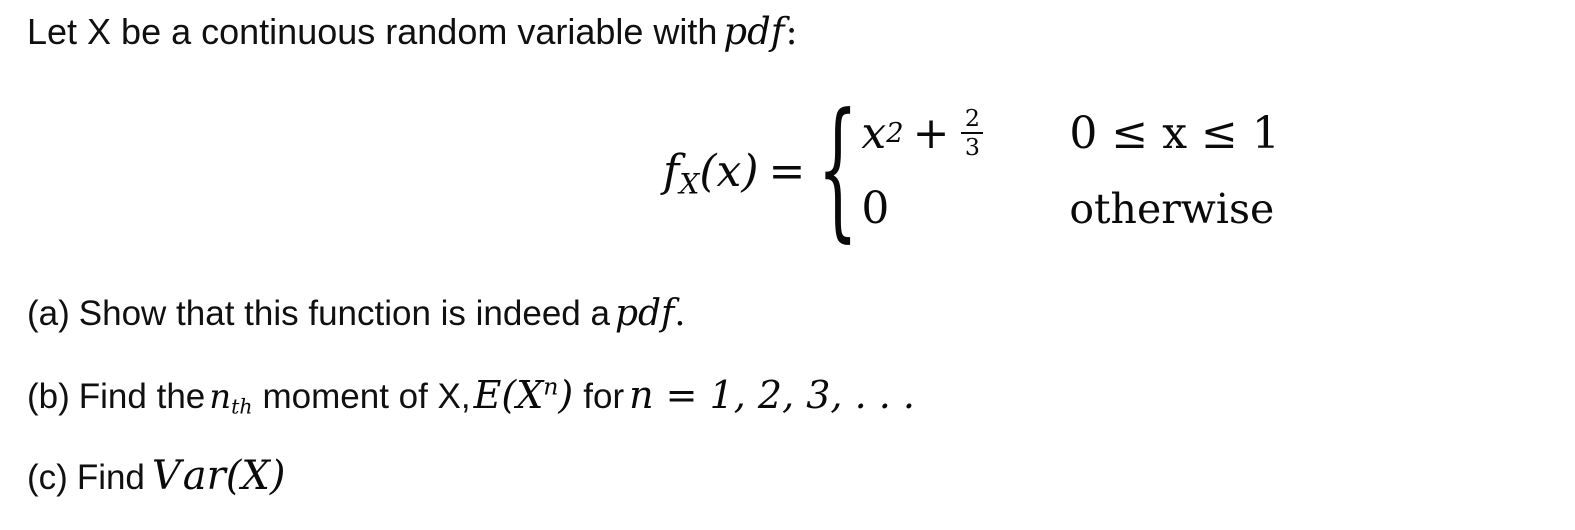 This screenshot has height=530, width=1575. Describe the element at coordinates (604, 396) in the screenshot. I see `part-b-text-for: for` at that location.